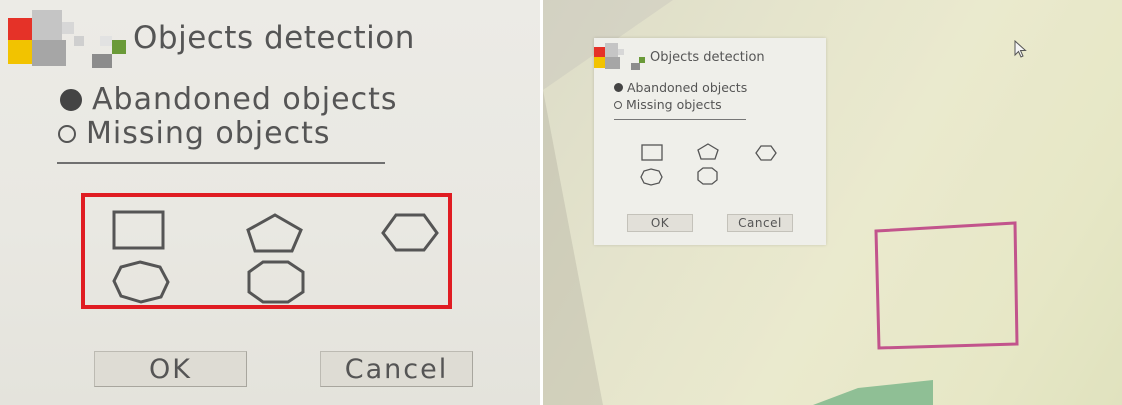  Describe the element at coordinates (275, 257) in the screenshot. I see `shape-selector` at that location.